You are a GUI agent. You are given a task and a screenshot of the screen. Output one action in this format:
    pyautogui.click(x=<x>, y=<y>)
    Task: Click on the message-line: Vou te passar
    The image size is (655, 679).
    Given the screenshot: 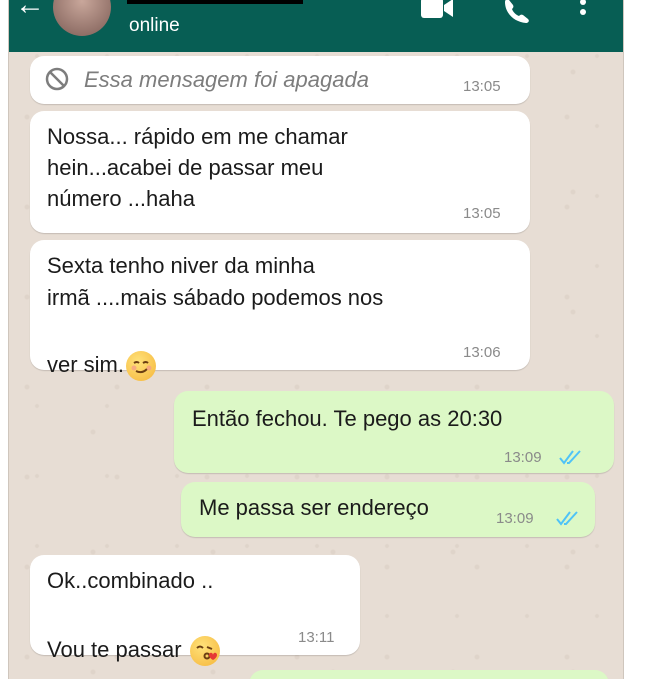 What is the action you would take?
    pyautogui.click(x=114, y=649)
    